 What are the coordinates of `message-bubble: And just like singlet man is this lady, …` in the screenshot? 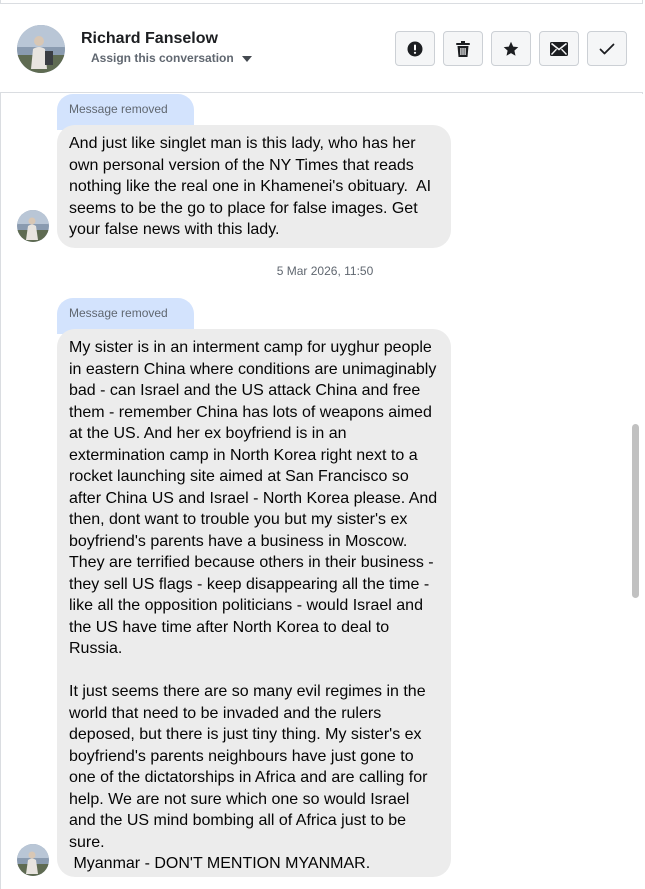 It's located at (254, 186).